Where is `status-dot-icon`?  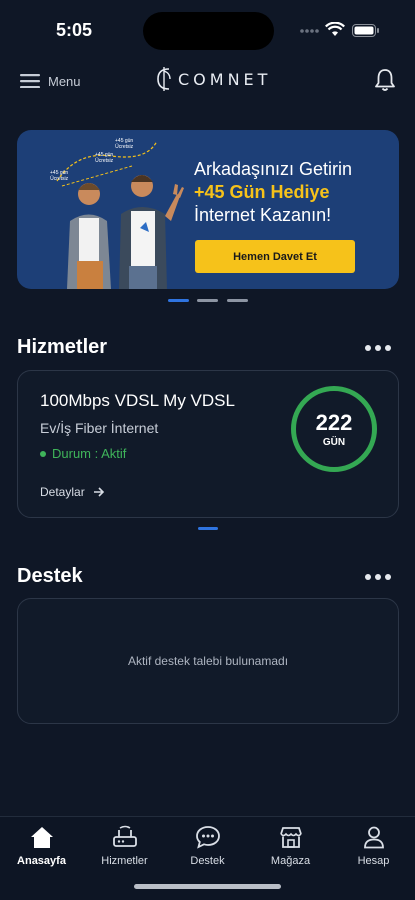
status-dot-icon is located at coordinates (43, 453).